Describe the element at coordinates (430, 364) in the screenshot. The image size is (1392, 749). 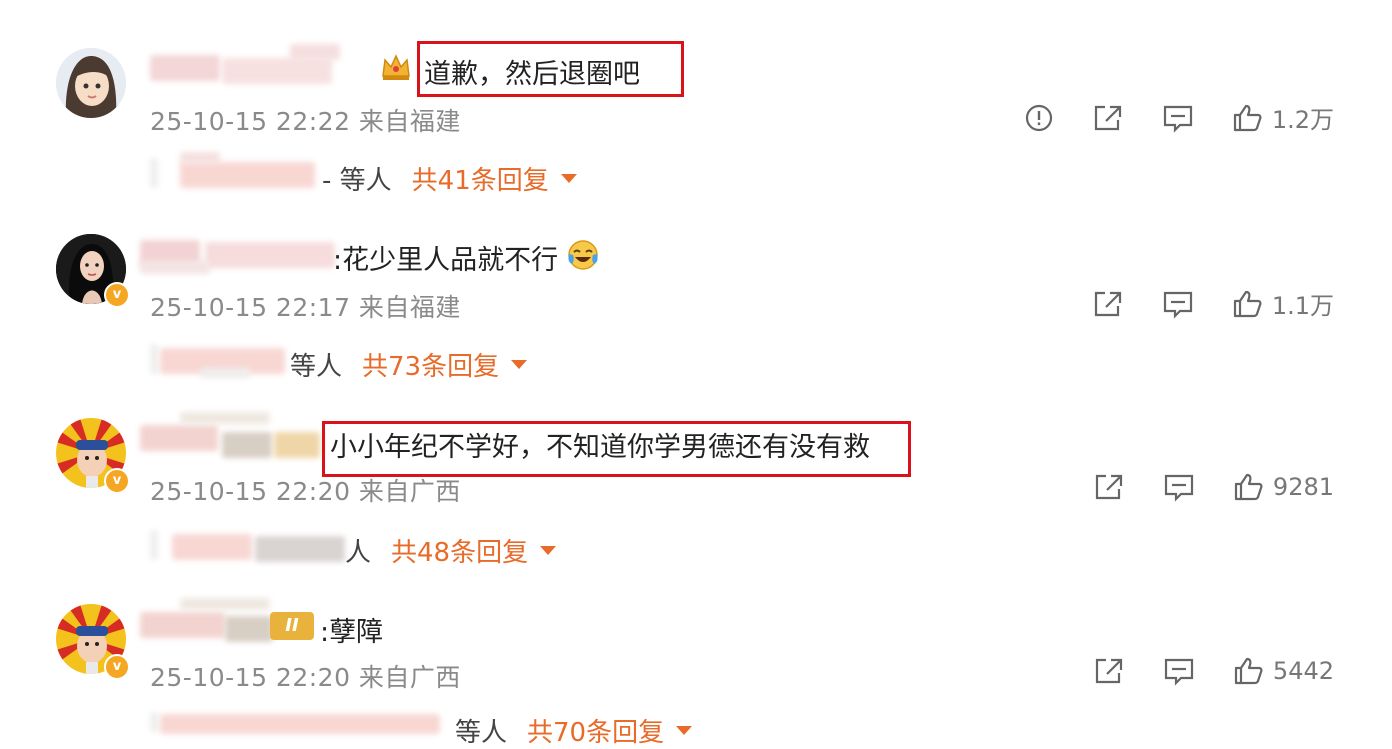
I see `reply-count: 共73条回复` at that location.